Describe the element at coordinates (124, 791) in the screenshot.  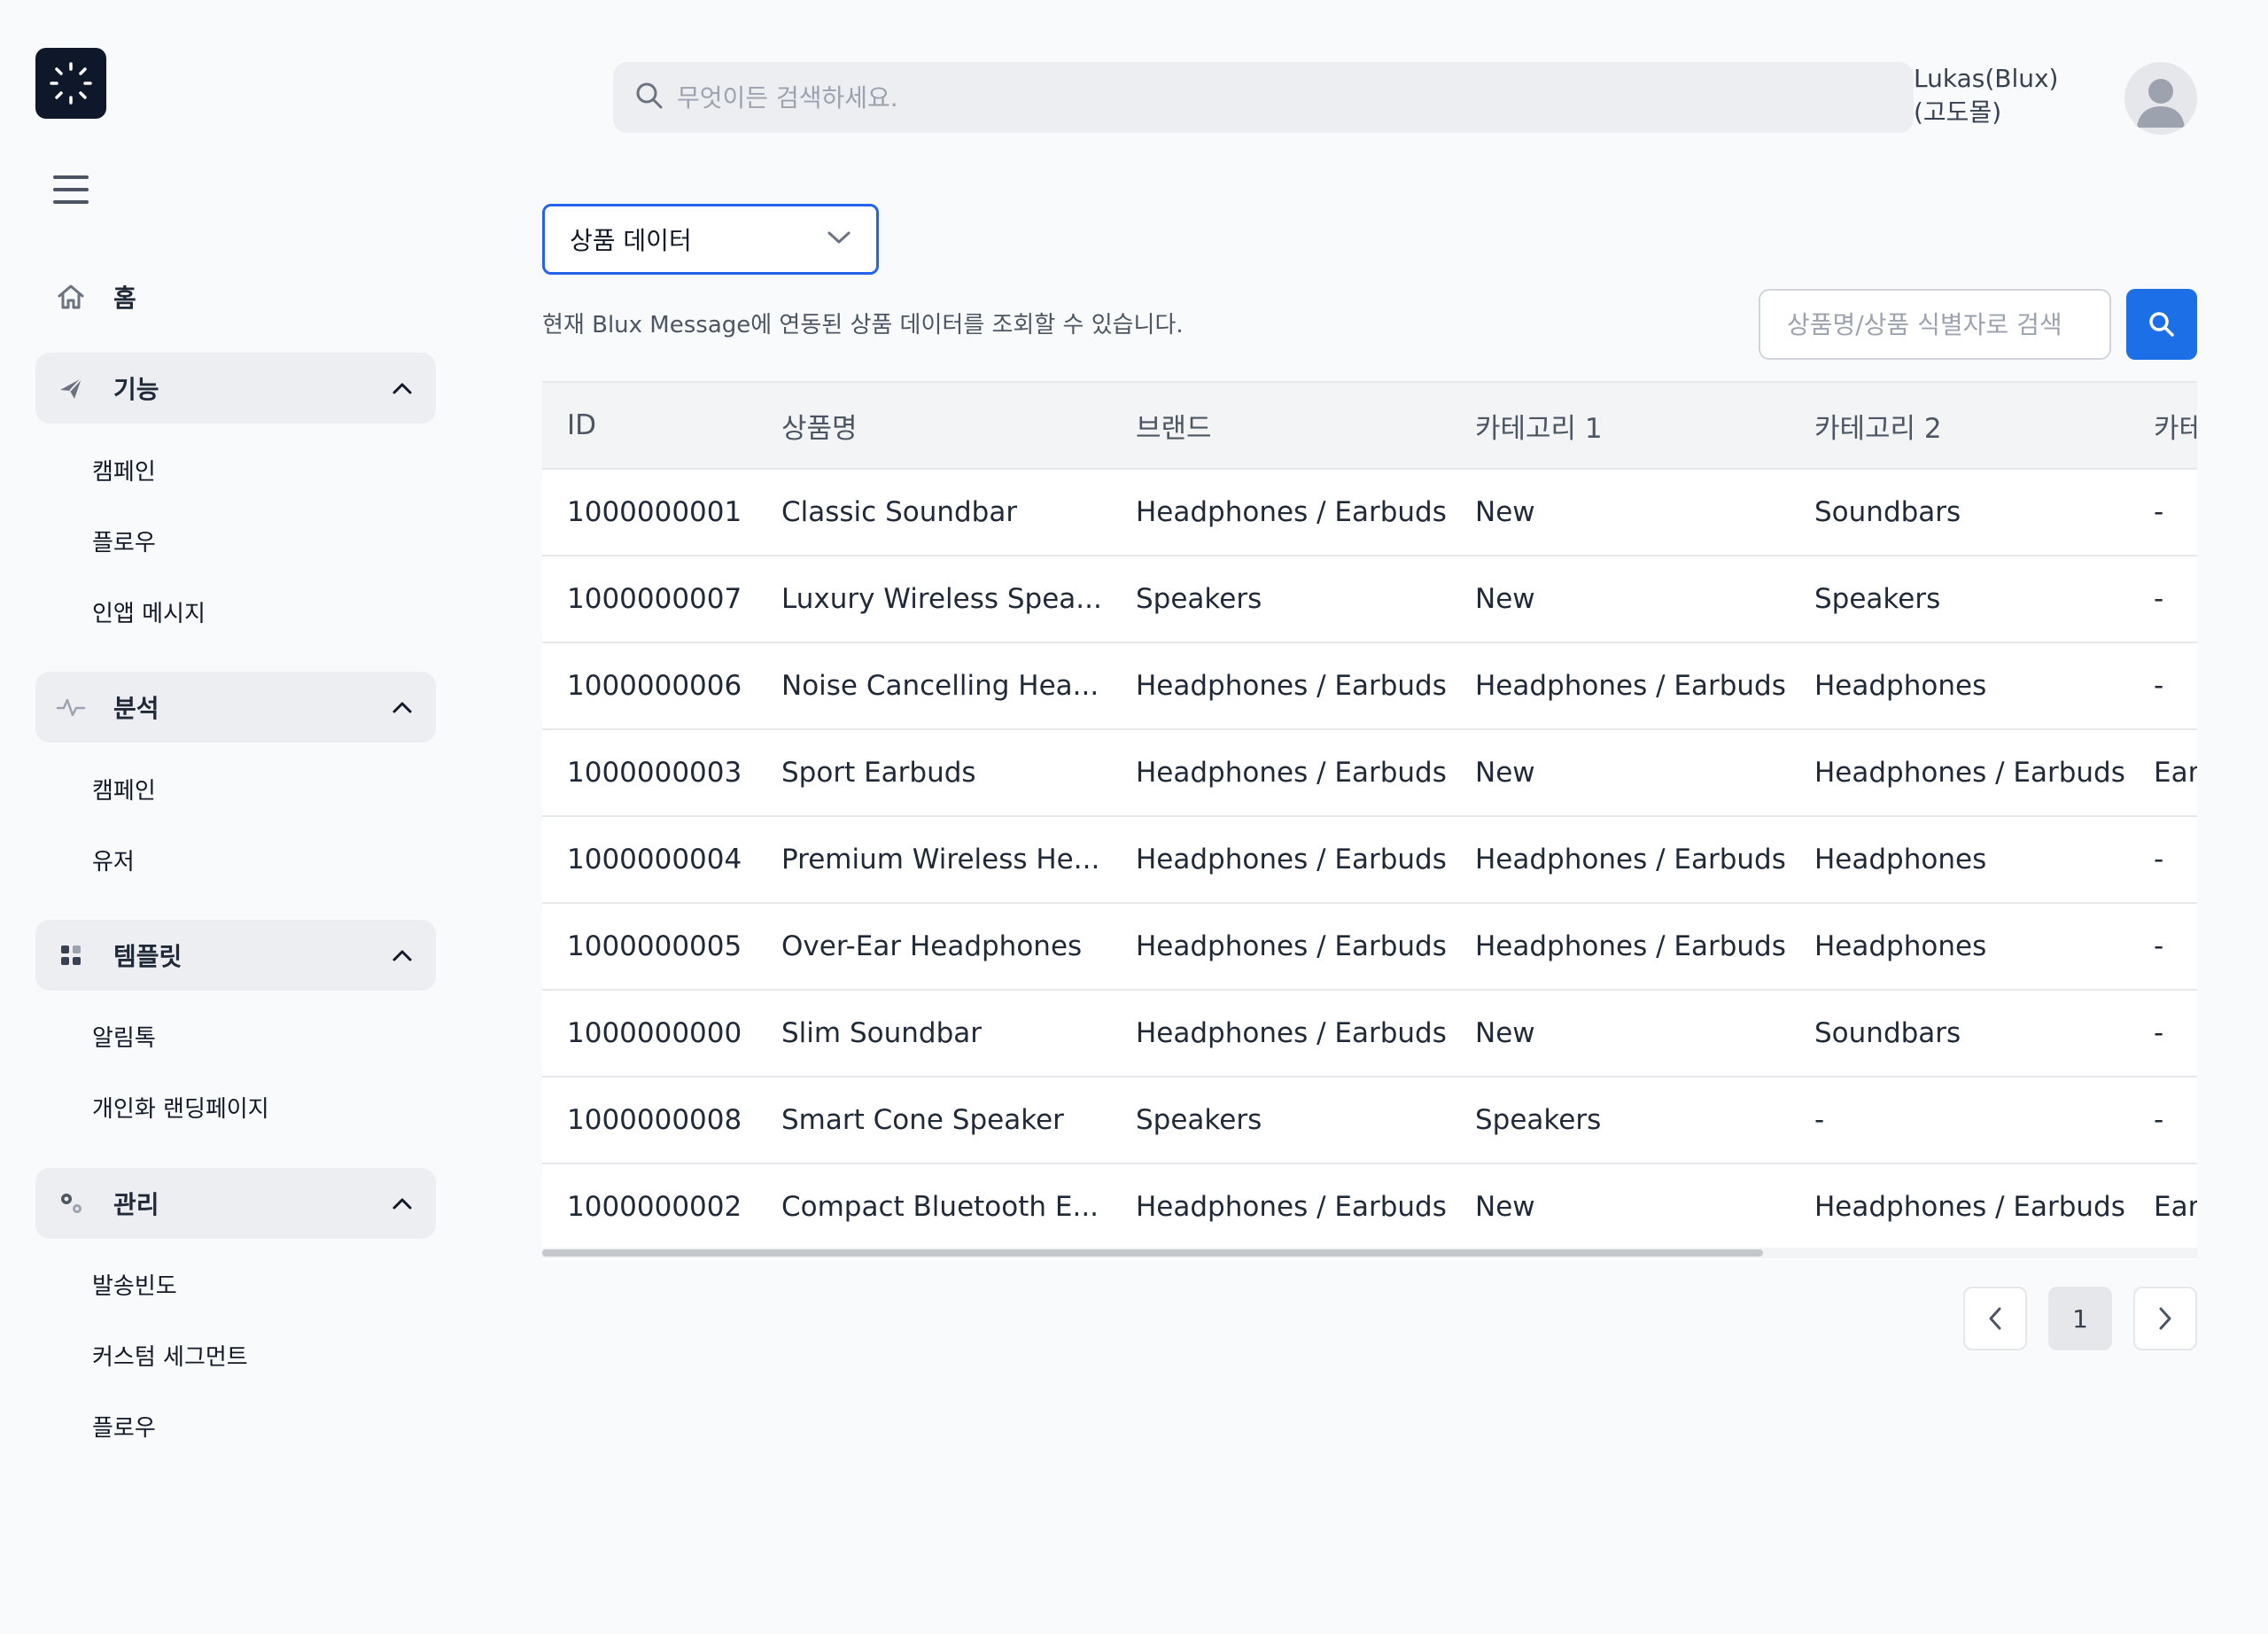
I see `sidebar-item-campaign-analytics: 캠페인` at that location.